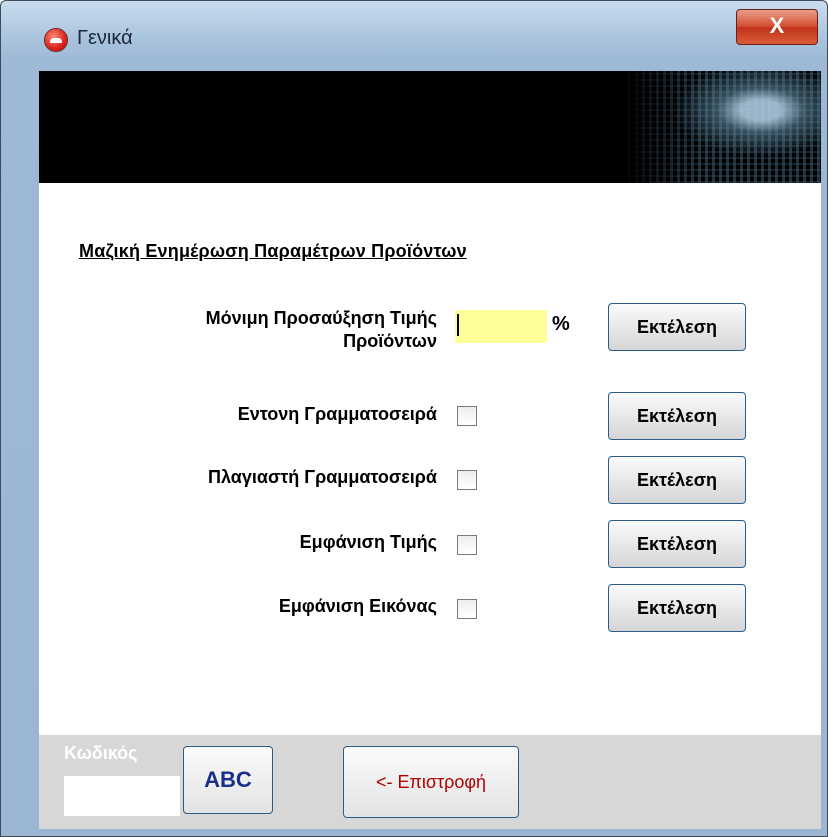 This screenshot has height=837, width=828. I want to click on price-increase-input, so click(501, 326).